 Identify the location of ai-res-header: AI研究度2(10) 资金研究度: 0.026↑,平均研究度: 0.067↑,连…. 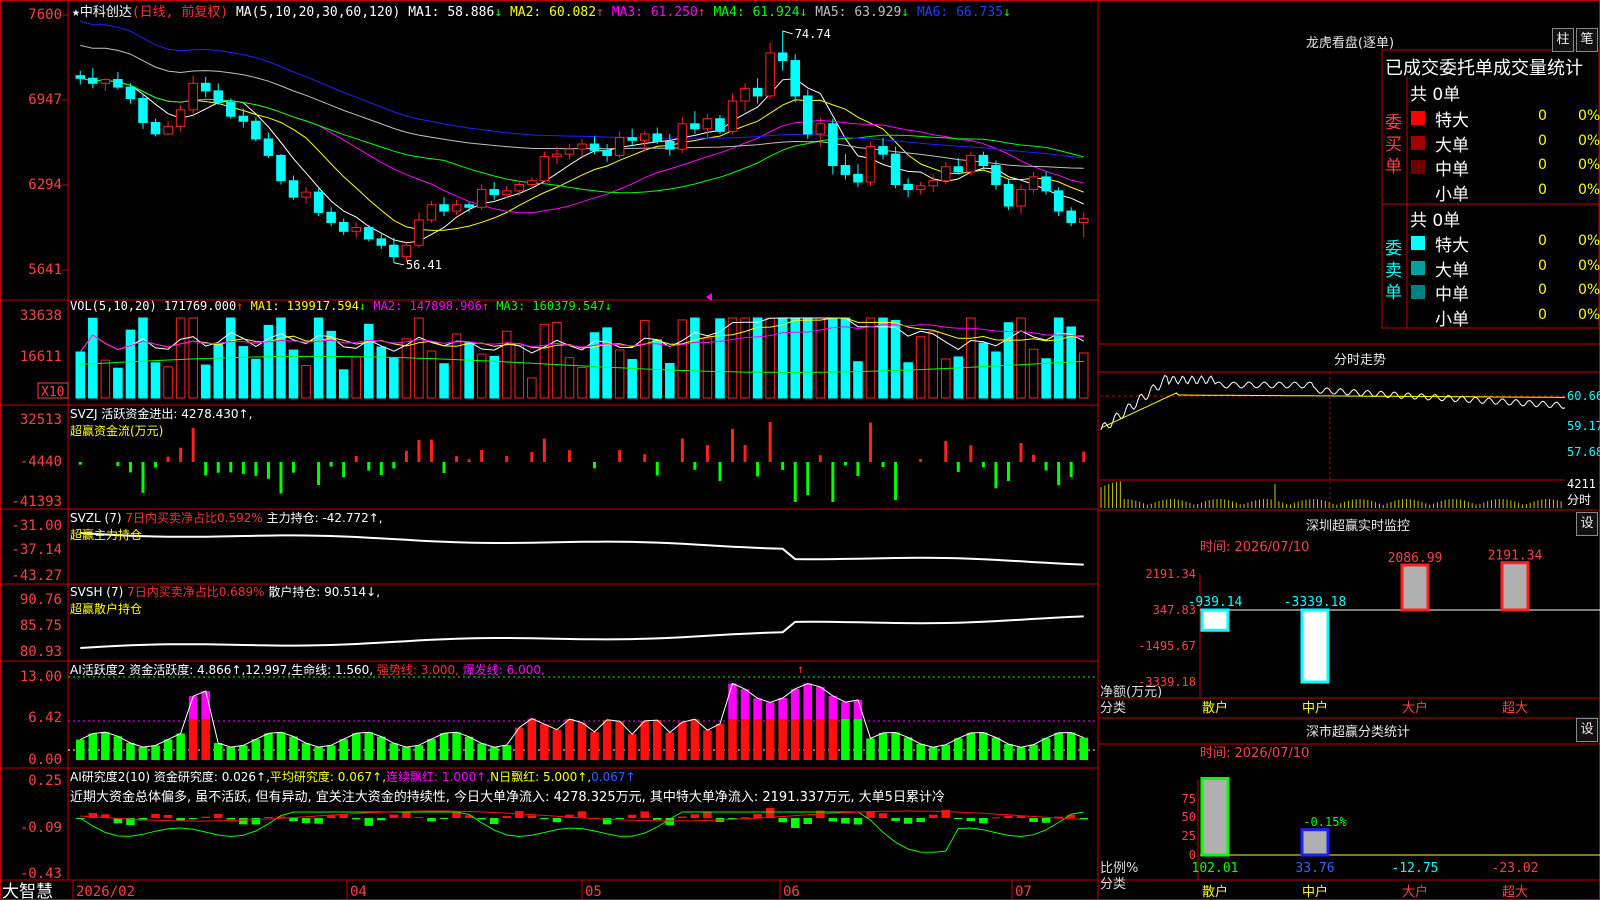
(353, 776).